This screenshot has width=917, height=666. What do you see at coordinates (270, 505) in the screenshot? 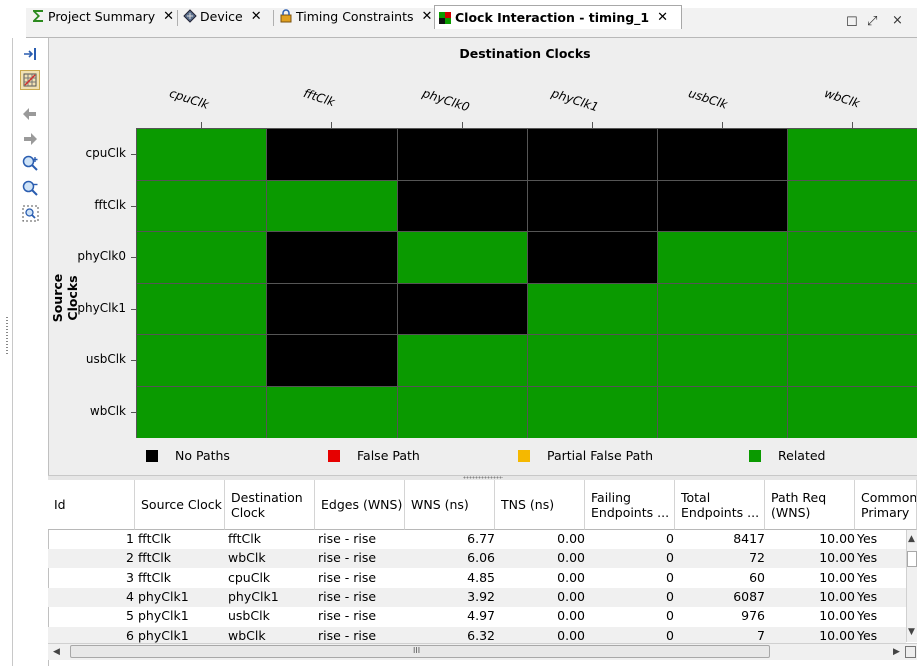
I see `column-header: Destination Clock` at bounding box center [270, 505].